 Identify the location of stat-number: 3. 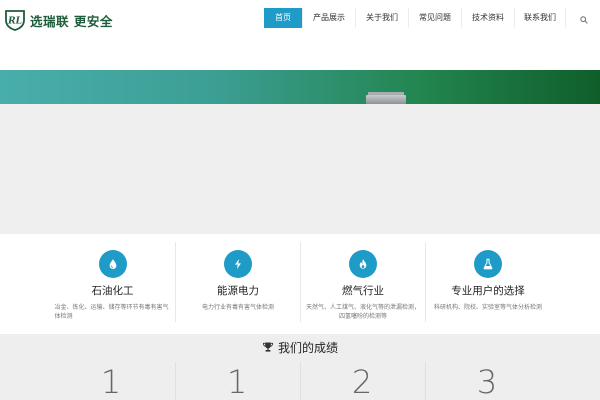
(487, 381).